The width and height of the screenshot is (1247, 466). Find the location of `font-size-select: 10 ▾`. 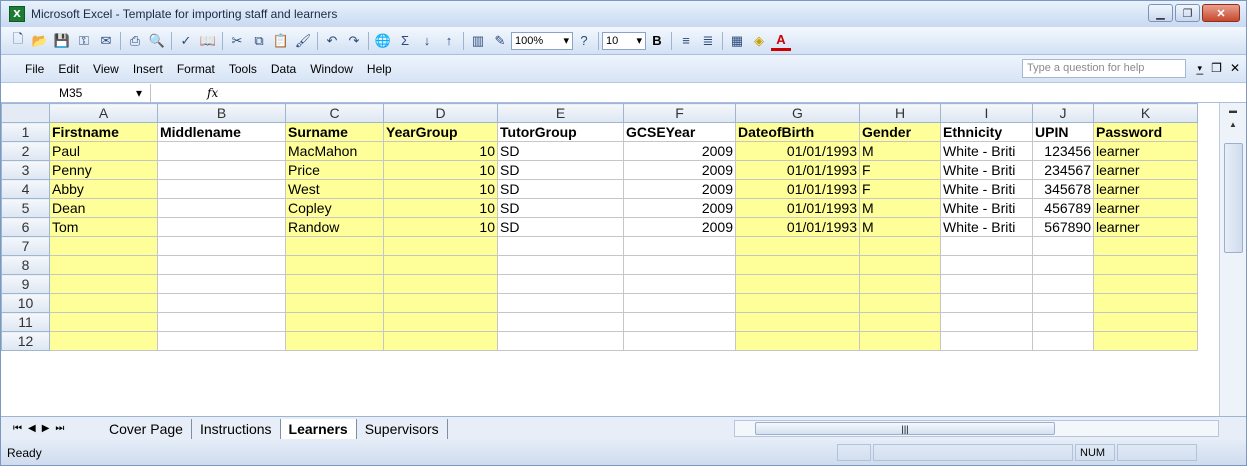

font-size-select: 10 ▾ is located at coordinates (624, 40).